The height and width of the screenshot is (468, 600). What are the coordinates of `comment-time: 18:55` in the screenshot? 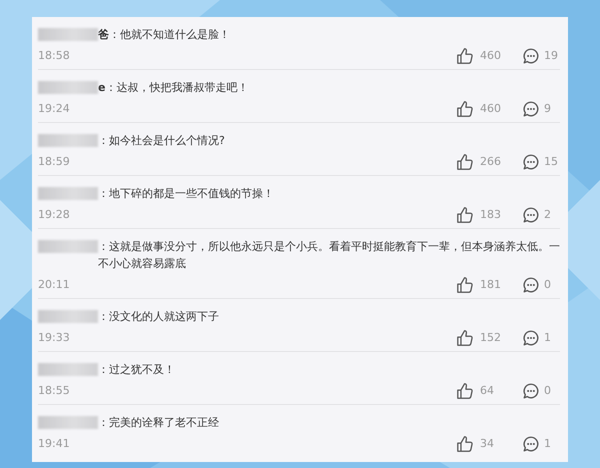 It's located at (54, 390).